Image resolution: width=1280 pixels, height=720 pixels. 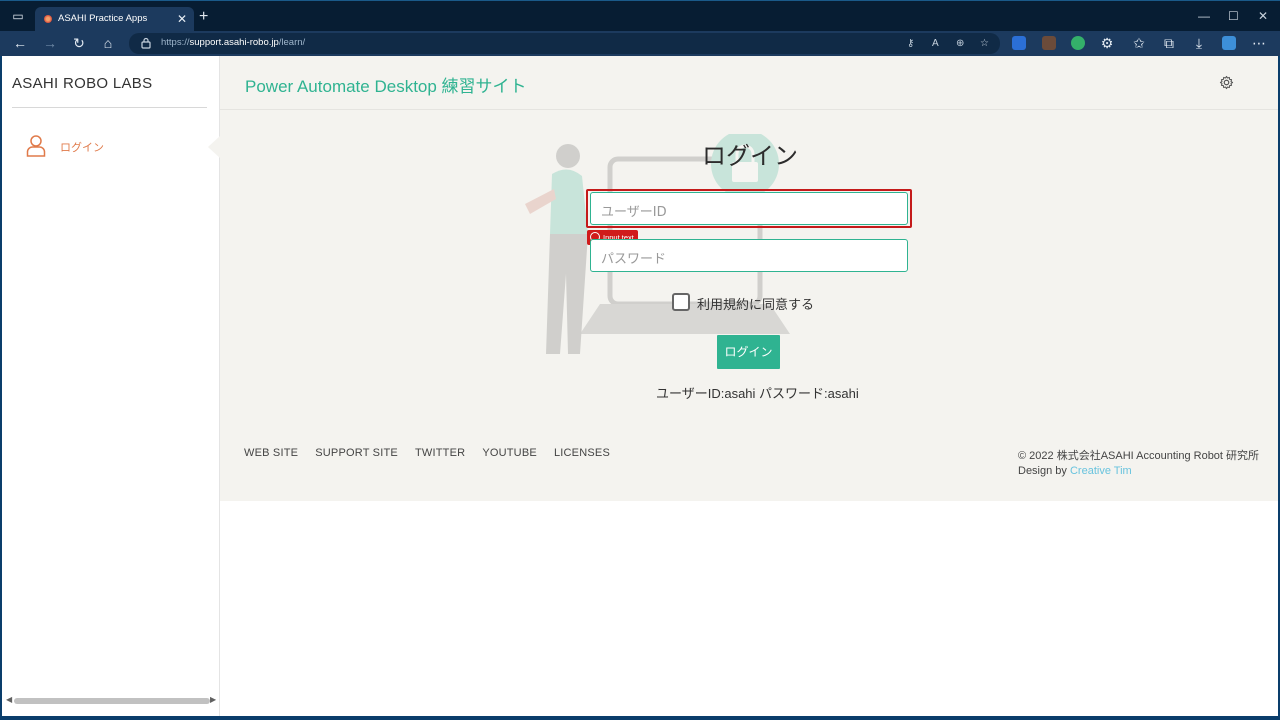 I want to click on scroll-left-icon: ◀, so click(x=9, y=699).